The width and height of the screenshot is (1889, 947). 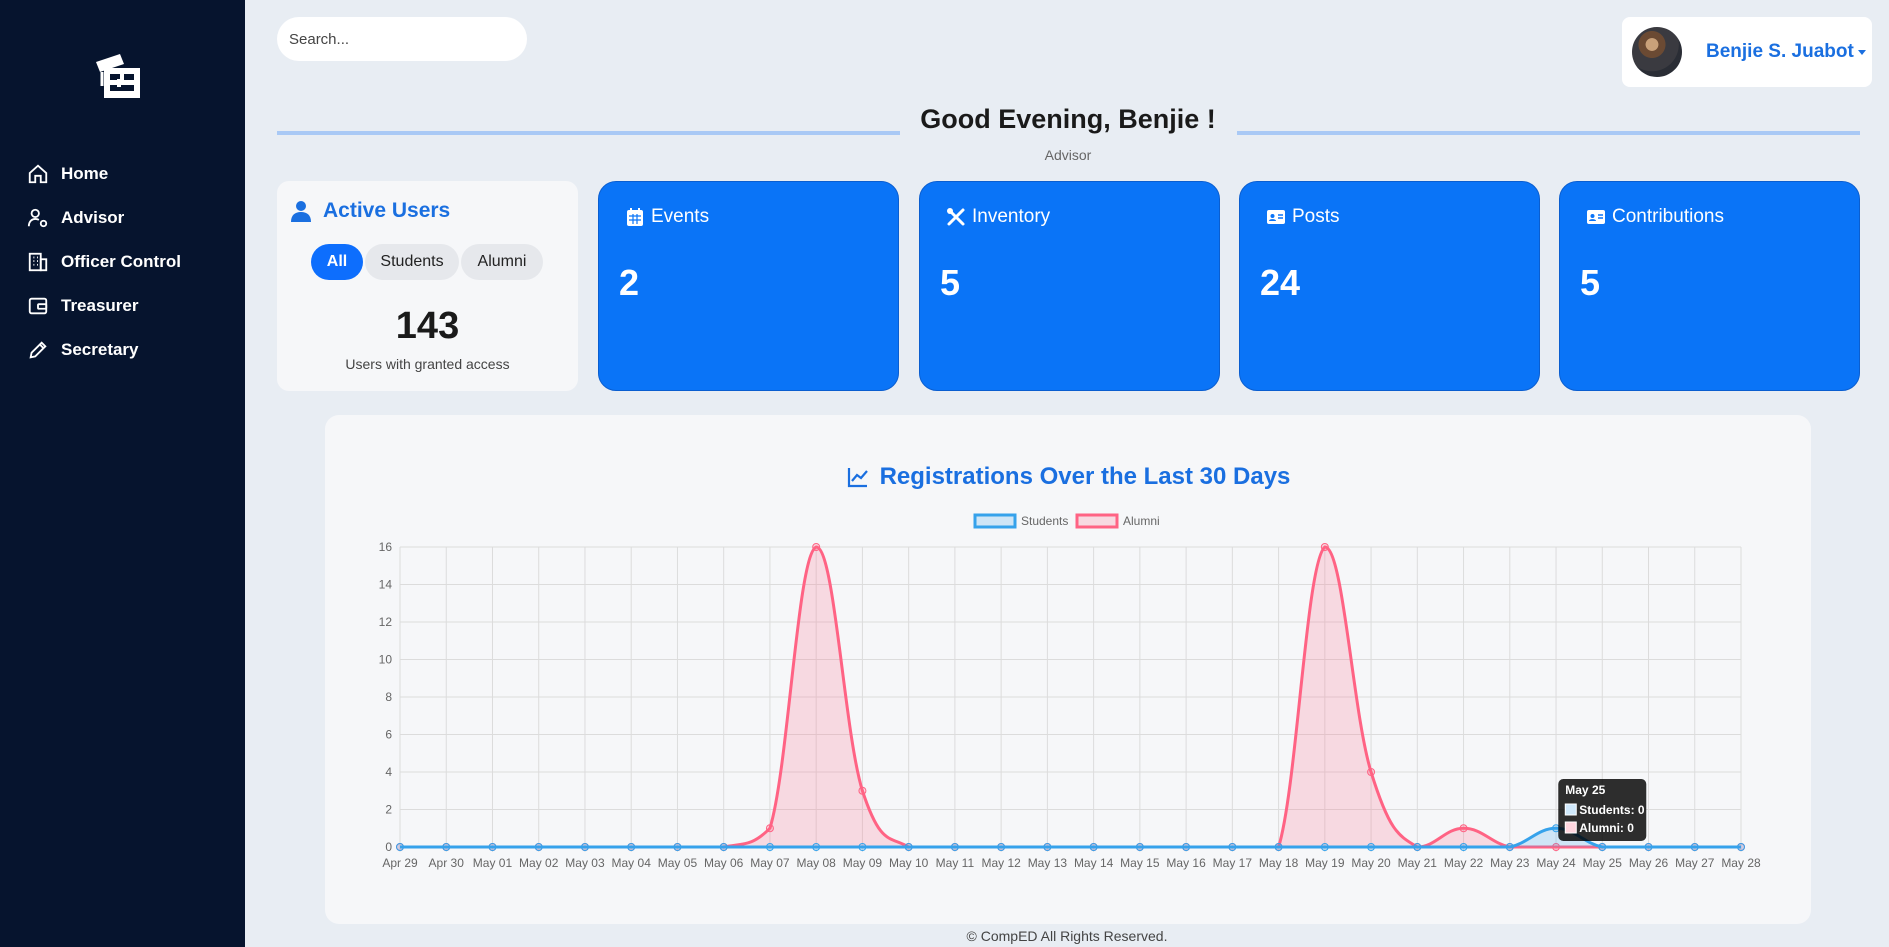 I want to click on active-users-count: 143, so click(x=427, y=326).